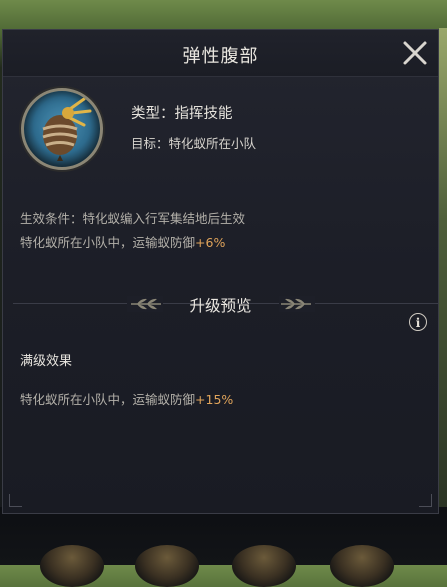  What do you see at coordinates (443, 270) in the screenshot?
I see `background-strip` at bounding box center [443, 270].